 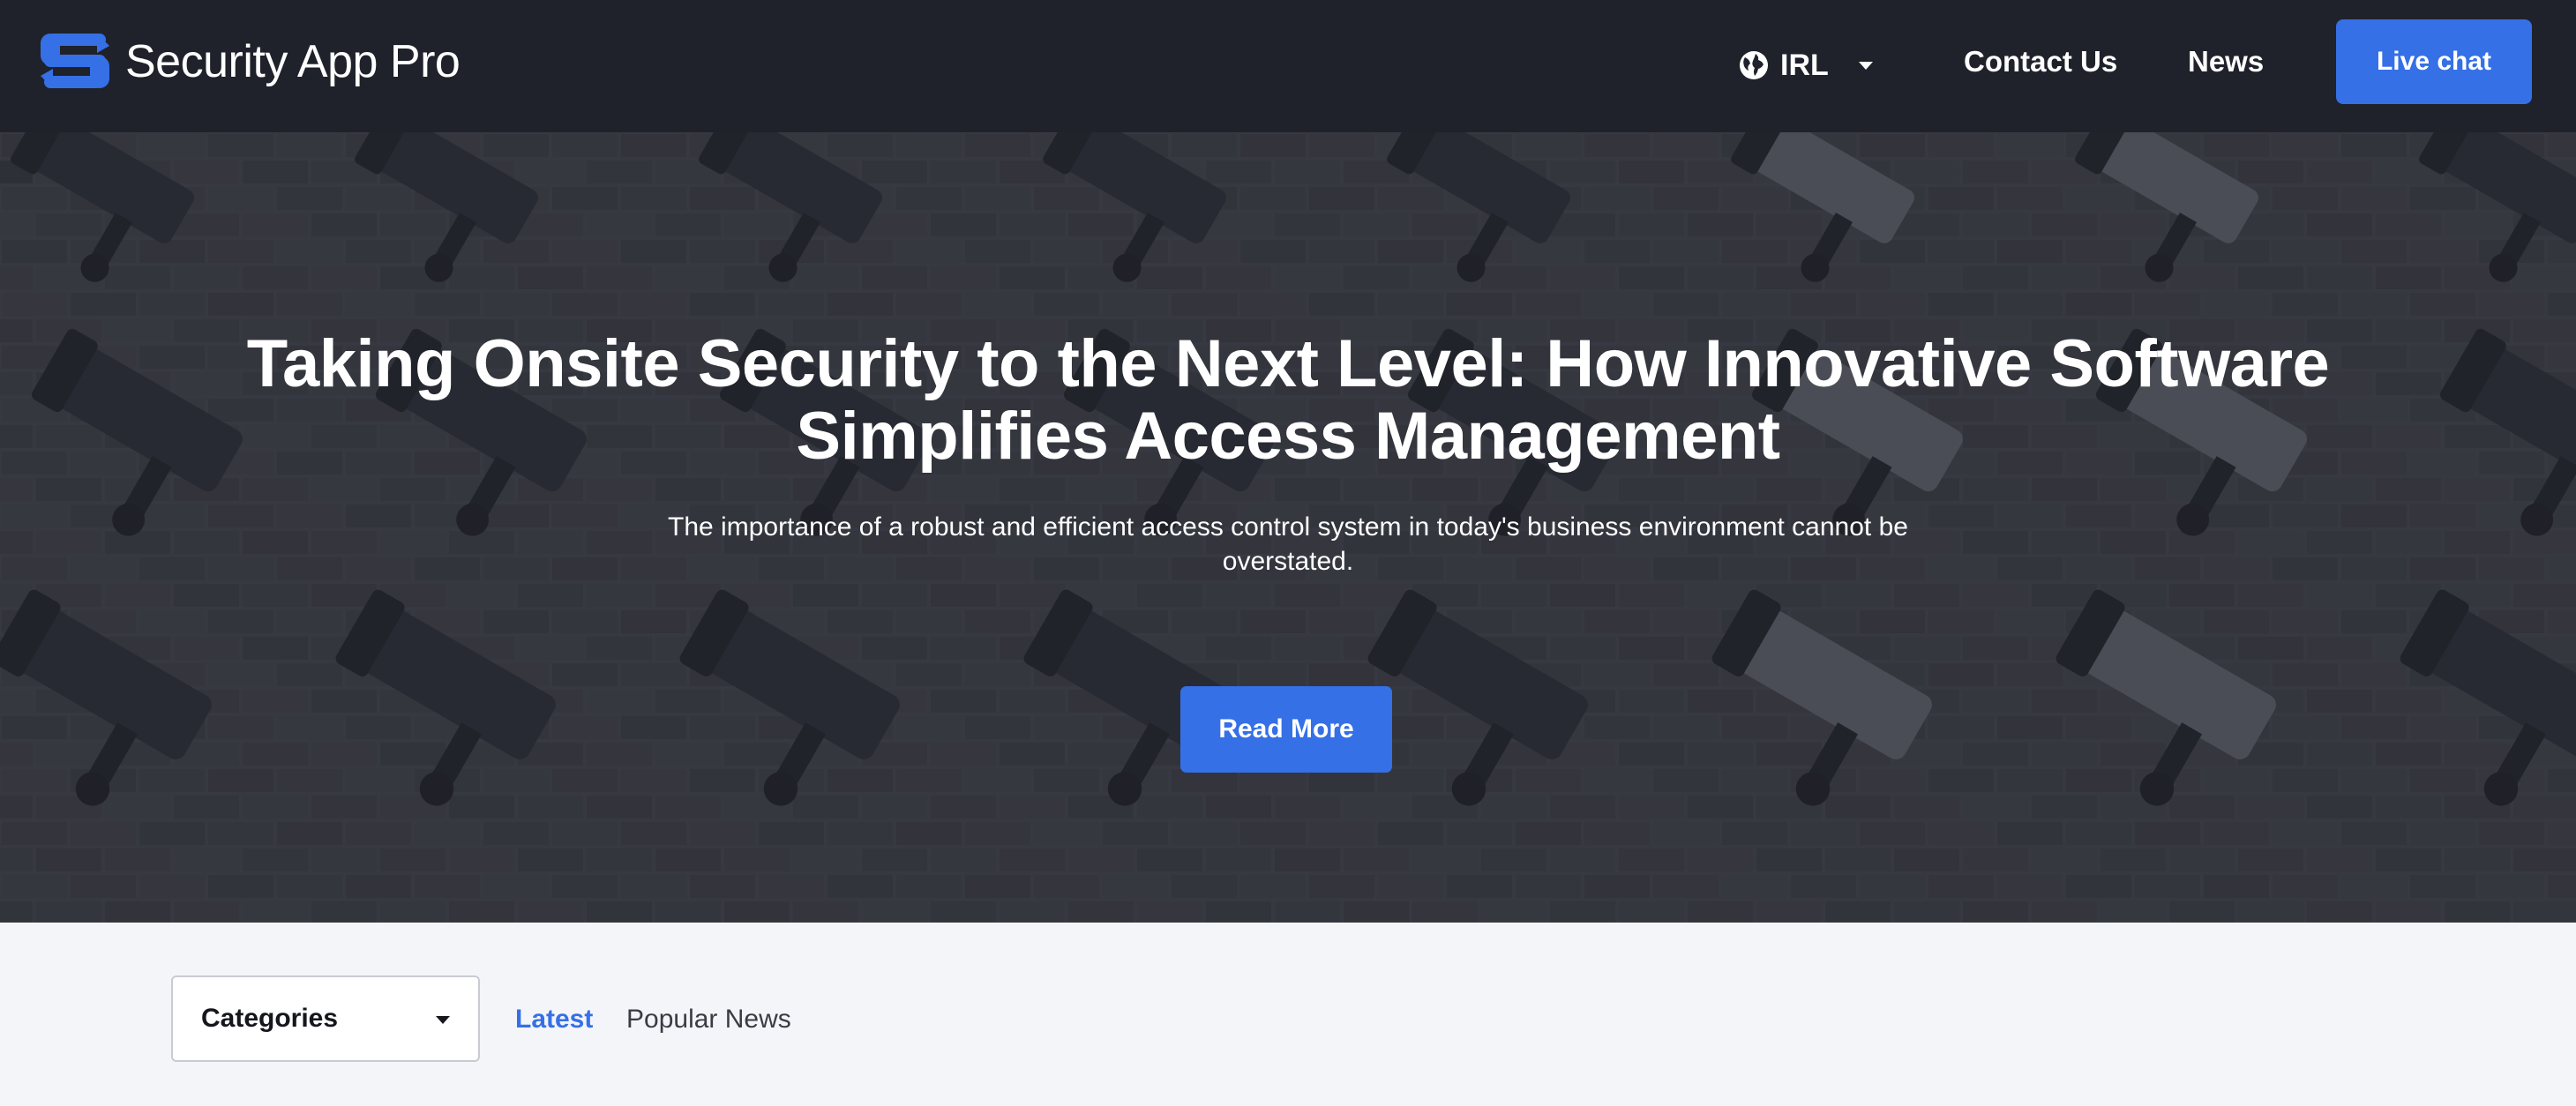 What do you see at coordinates (1754, 65) in the screenshot?
I see `globe-icon` at bounding box center [1754, 65].